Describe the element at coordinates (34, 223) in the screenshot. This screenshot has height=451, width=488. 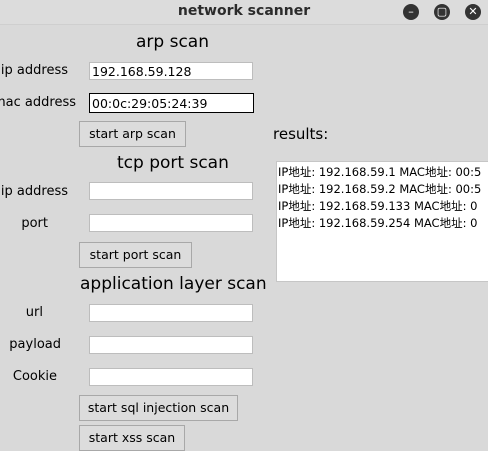
I see `port-label: port` at that location.